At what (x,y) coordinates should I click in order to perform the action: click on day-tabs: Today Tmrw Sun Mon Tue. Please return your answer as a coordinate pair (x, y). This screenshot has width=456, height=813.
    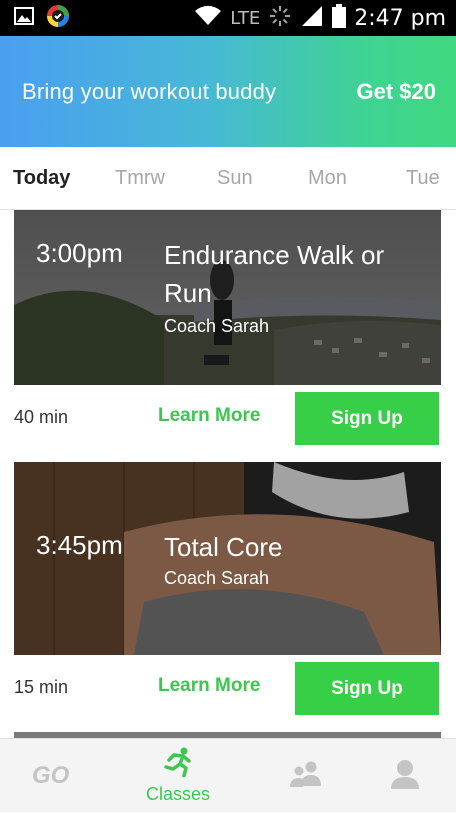
    Looking at the image, I should click on (228, 178).